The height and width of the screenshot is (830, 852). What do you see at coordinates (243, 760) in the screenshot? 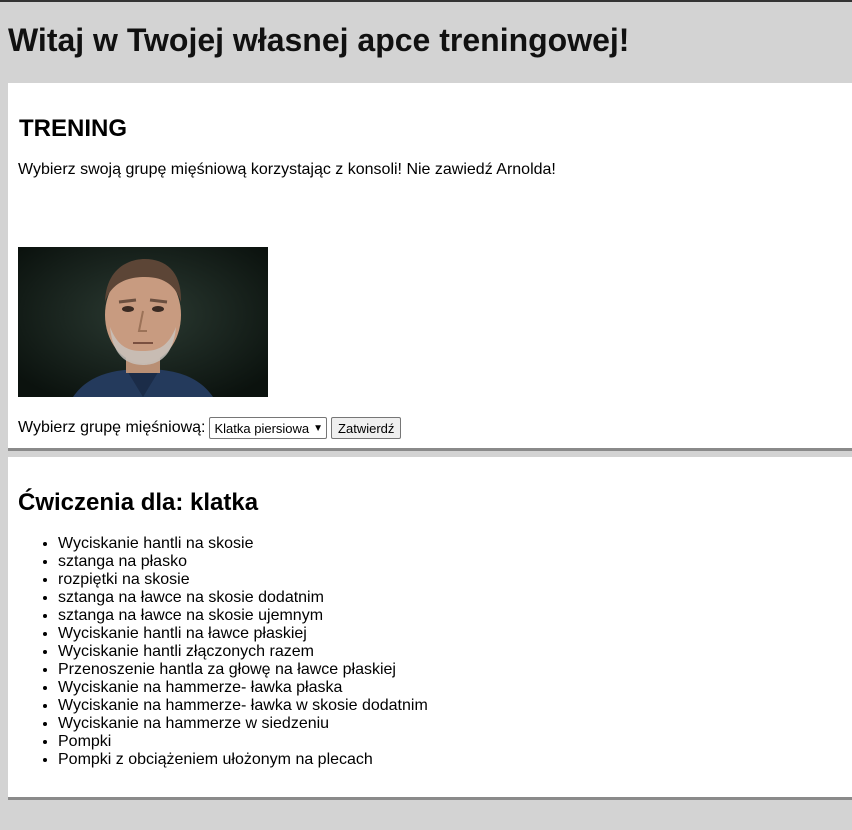
I see `list-item: Pompki z obciążeniem ułożonym na plecach` at bounding box center [243, 760].